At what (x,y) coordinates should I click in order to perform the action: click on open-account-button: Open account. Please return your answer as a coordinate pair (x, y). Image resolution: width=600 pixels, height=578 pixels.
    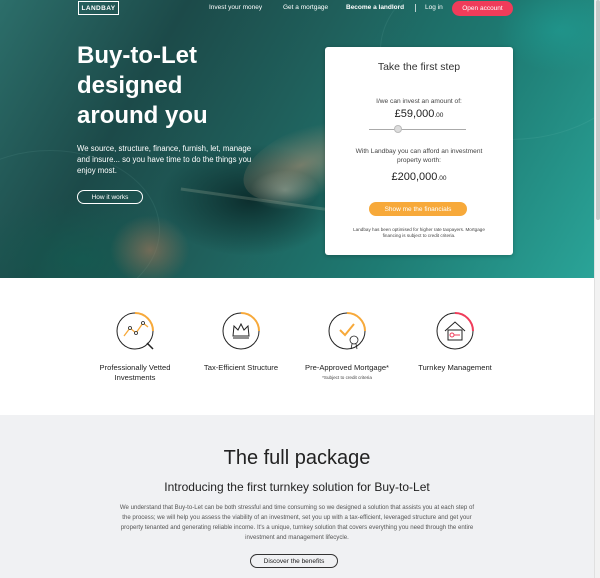
    Looking at the image, I should click on (482, 8).